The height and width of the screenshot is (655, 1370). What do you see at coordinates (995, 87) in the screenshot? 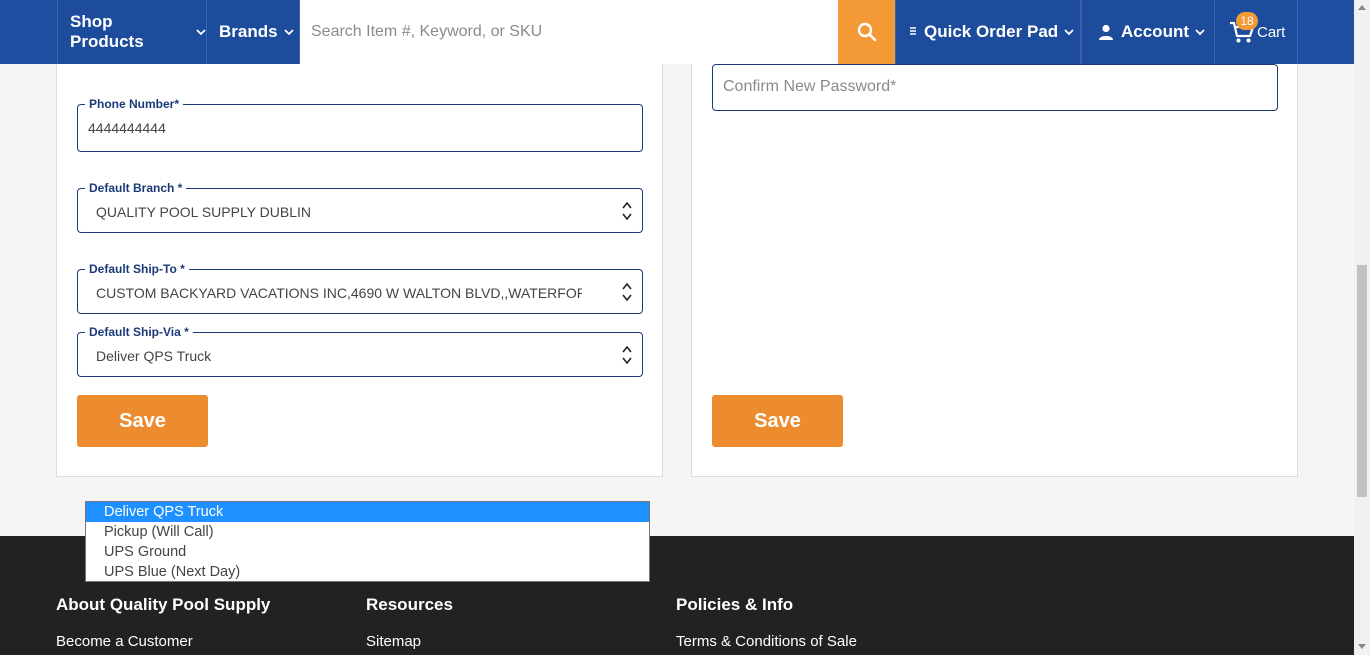
I see `confirm-new-password-field: Confirm New Password*` at bounding box center [995, 87].